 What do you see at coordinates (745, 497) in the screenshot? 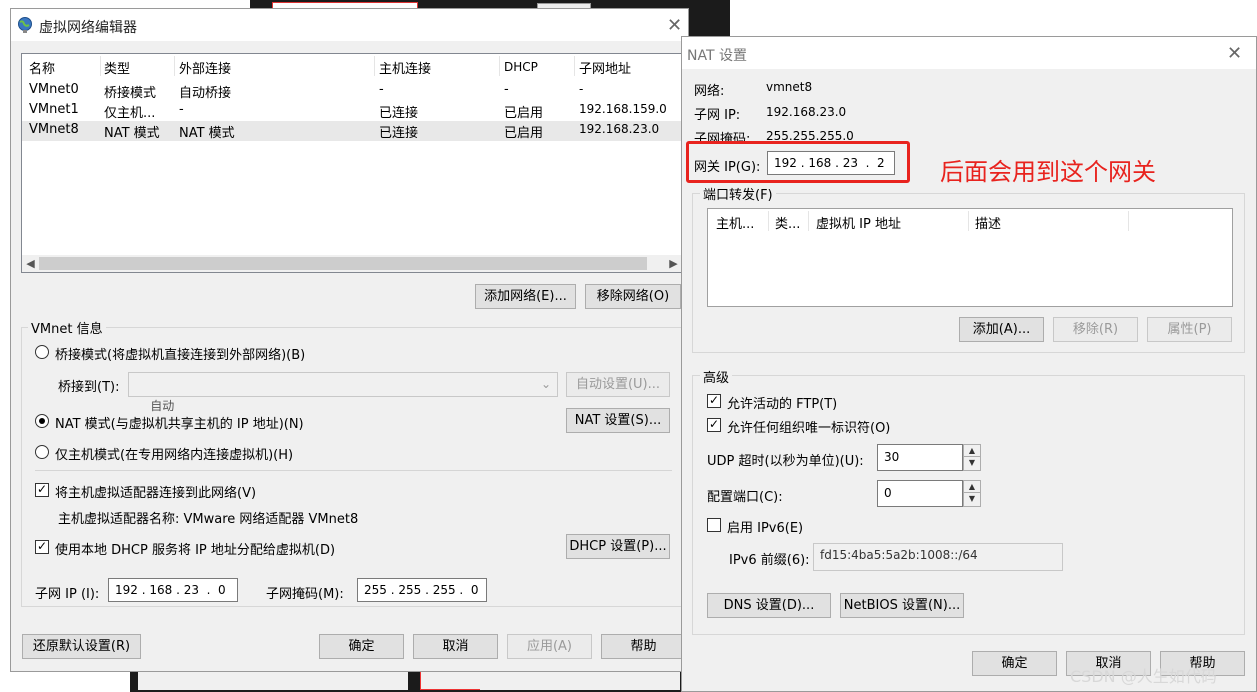
I see `config-port-label: 配置端口(C):` at bounding box center [745, 497].